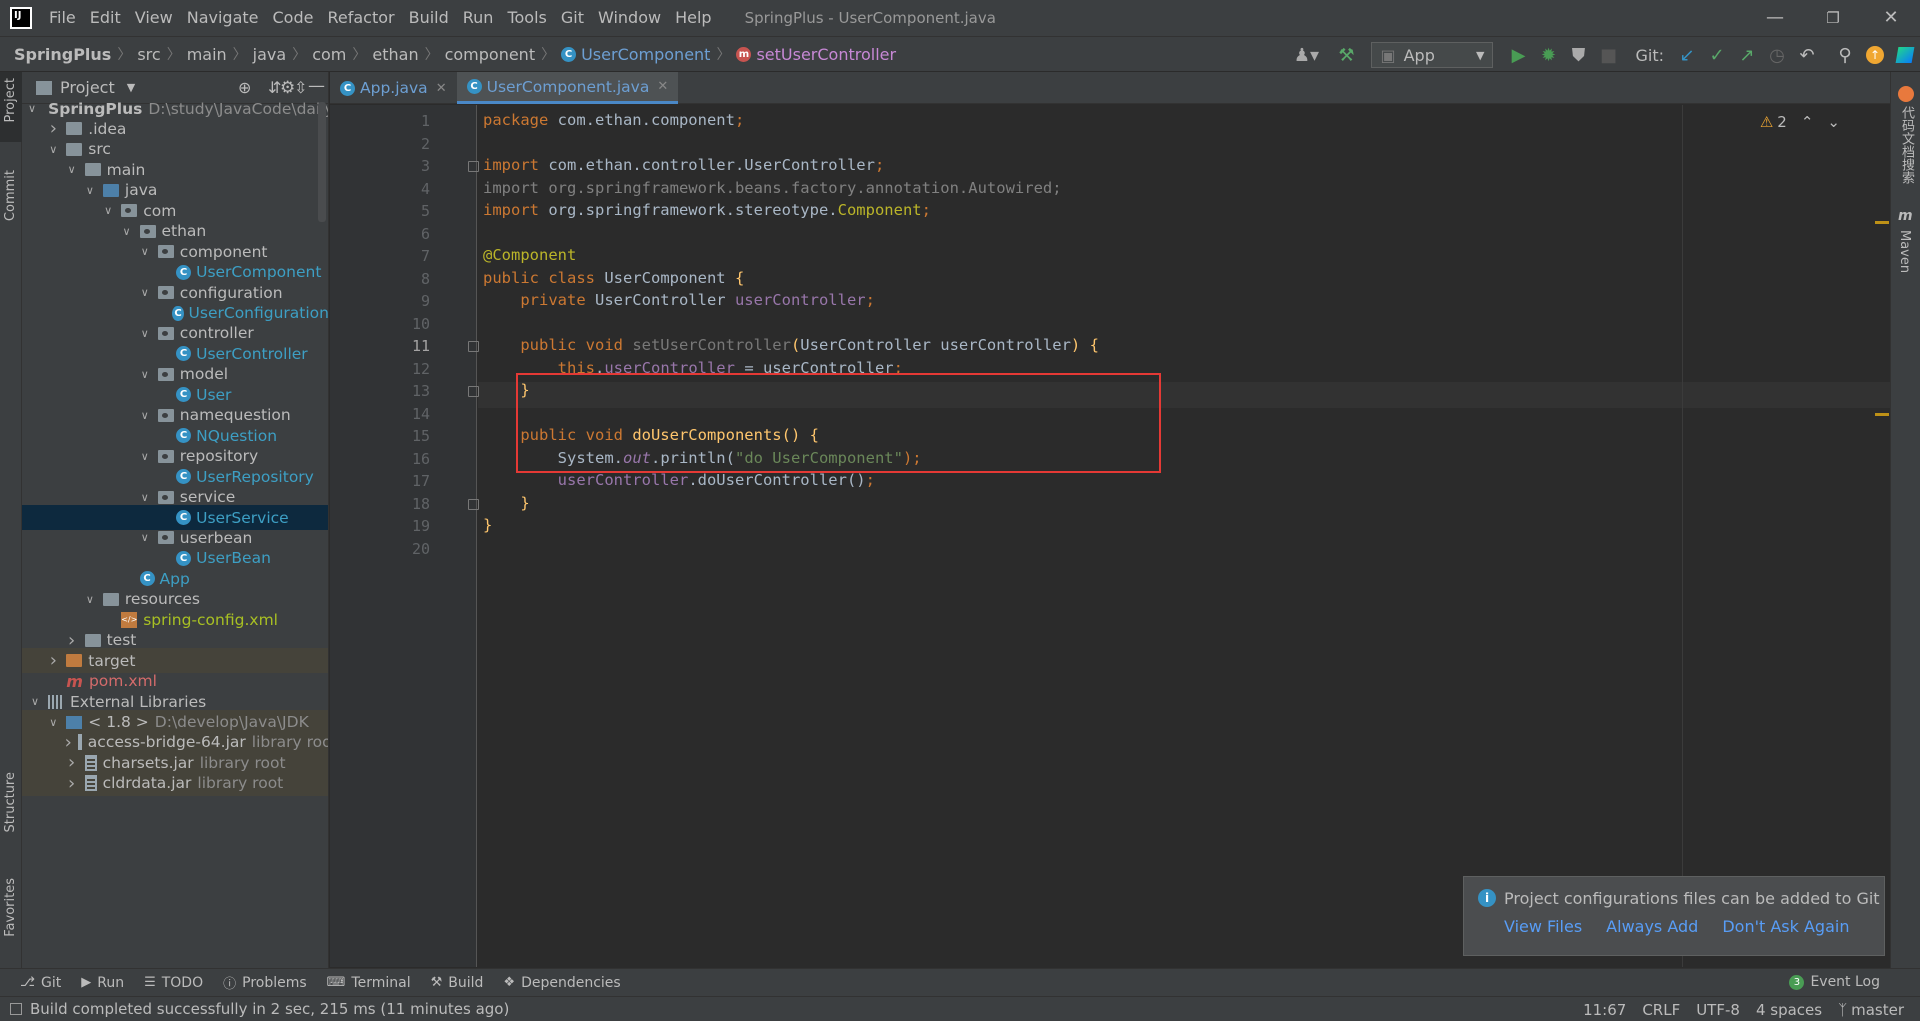 This screenshot has height=1021, width=1920. What do you see at coordinates (1777, 55) in the screenshot?
I see `git-history-icon: ◷` at bounding box center [1777, 55].